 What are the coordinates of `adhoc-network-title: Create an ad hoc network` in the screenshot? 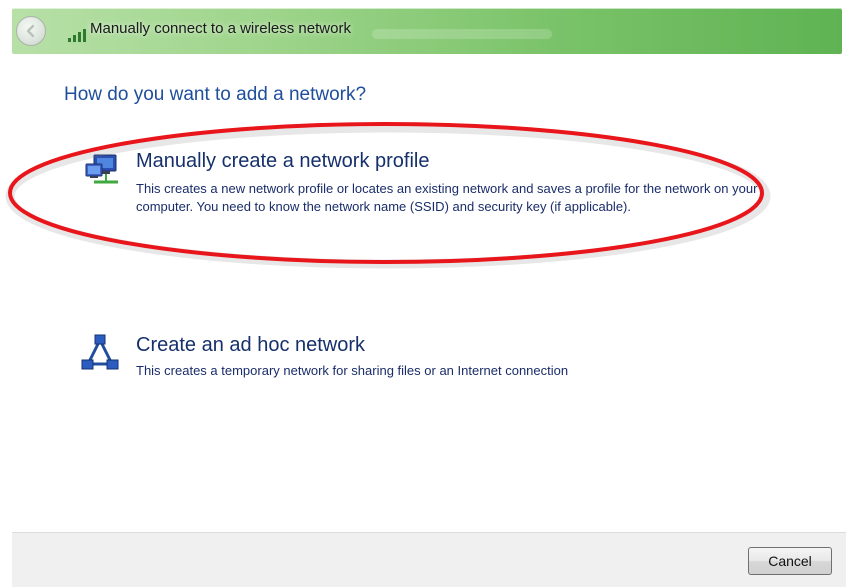 It's located at (251, 345).